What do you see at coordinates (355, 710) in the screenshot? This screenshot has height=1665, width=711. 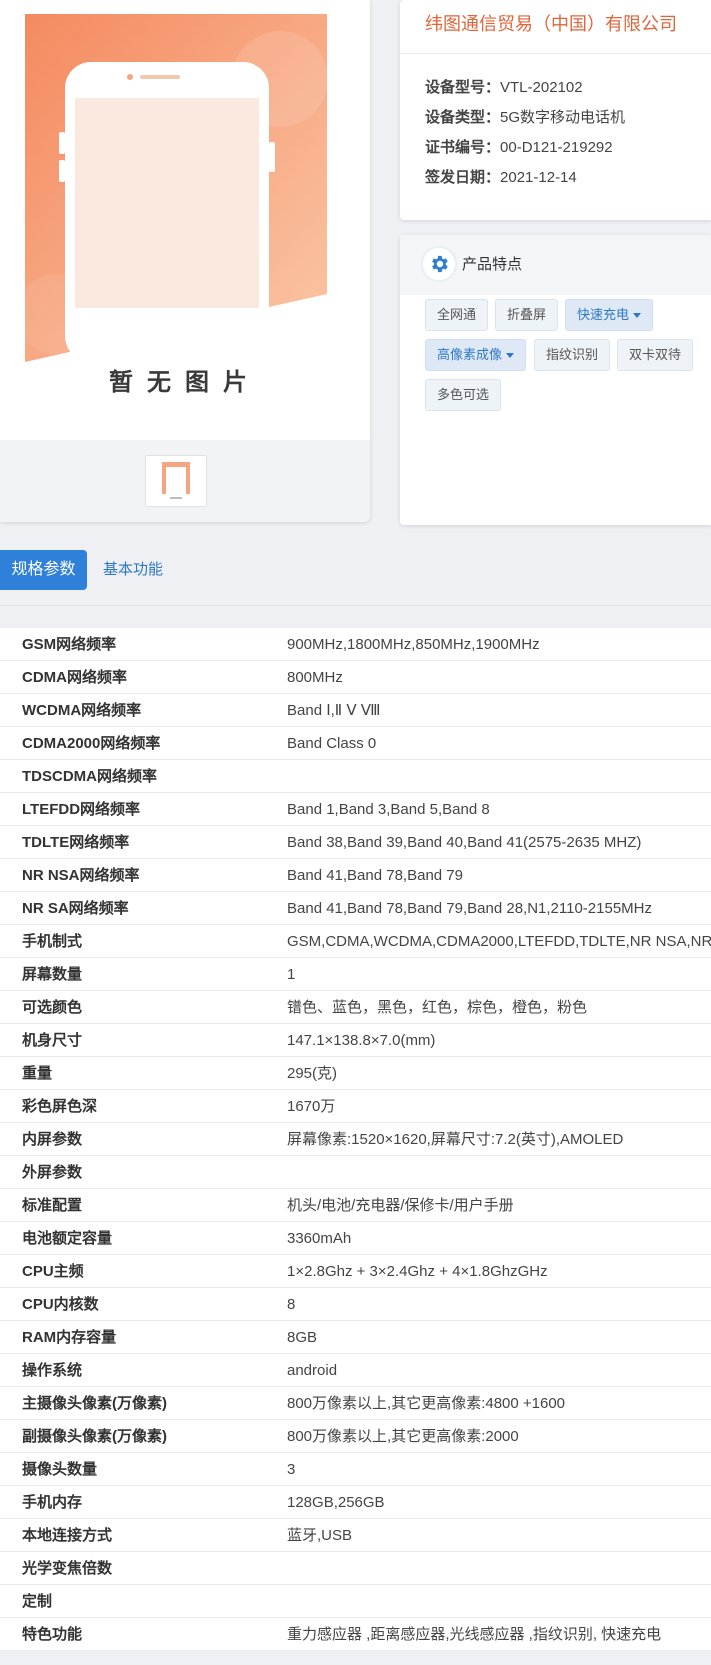 I see `table-row: WCDMA网络频率 Band Ⅰ,Ⅱ Ⅴ Ⅷ` at bounding box center [355, 710].